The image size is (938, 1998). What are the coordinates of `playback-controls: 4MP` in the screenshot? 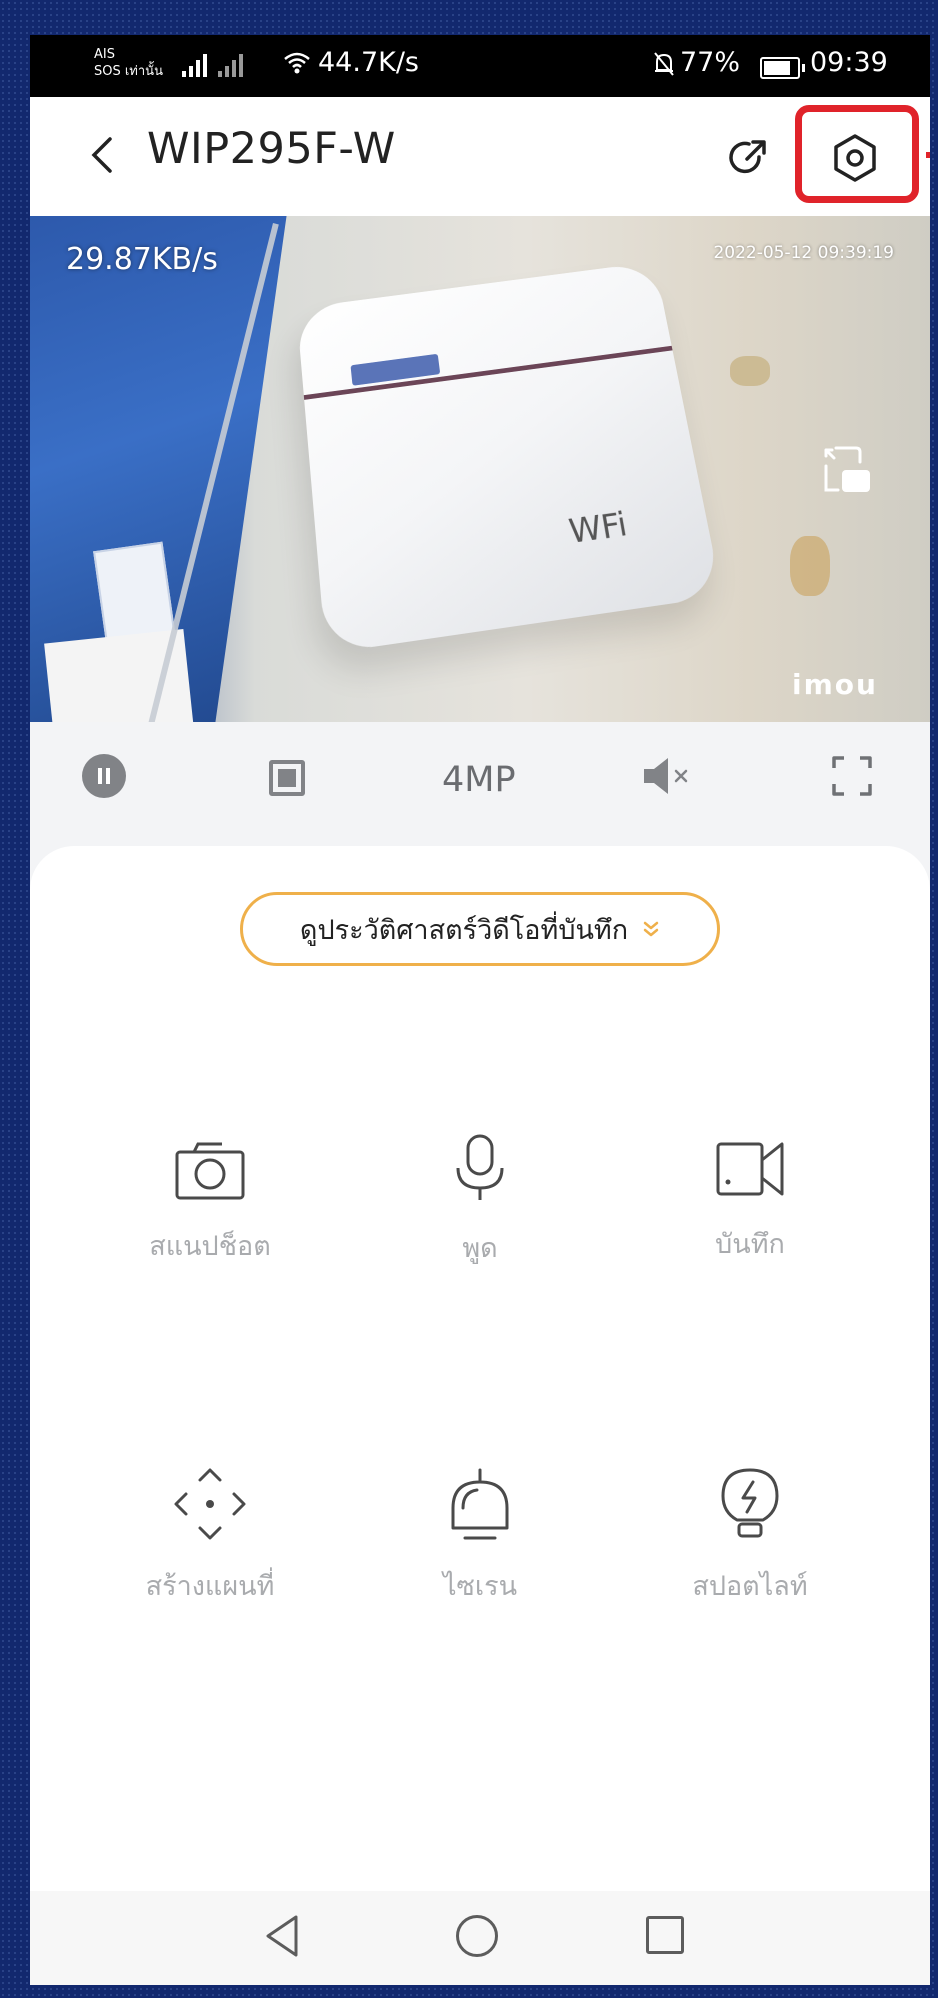 It's located at (480, 784).